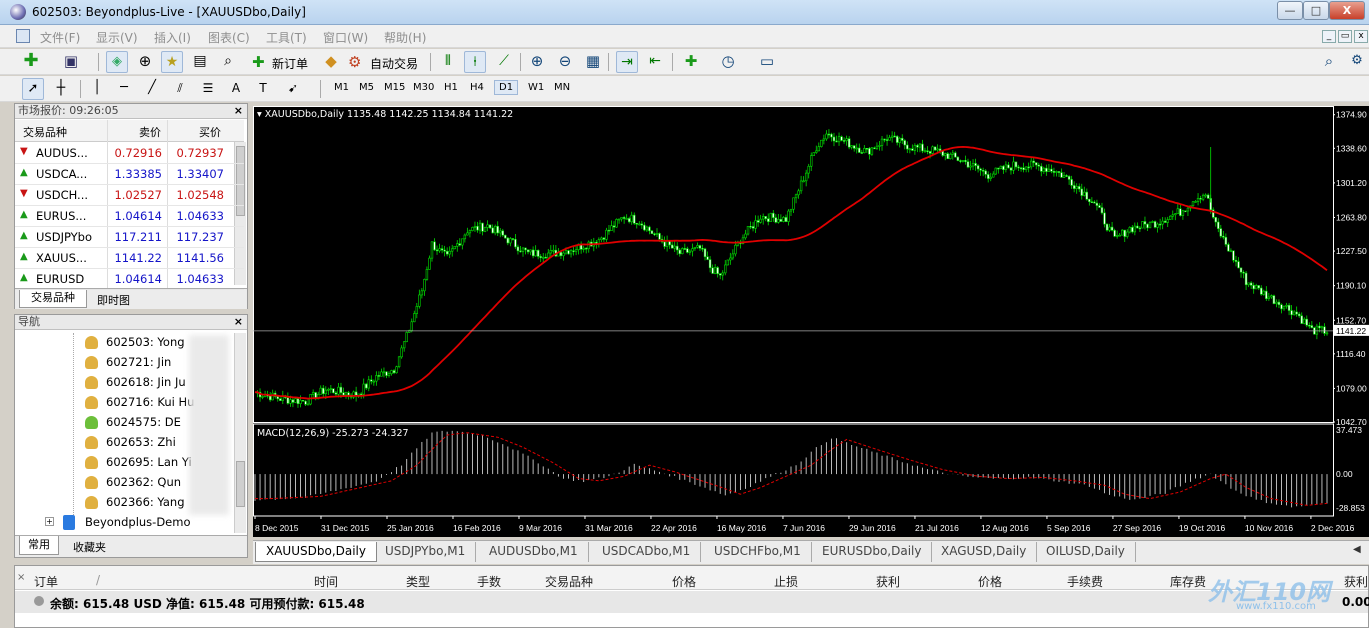  I want to click on mdi-restore-button: ▭, so click(1345, 36).